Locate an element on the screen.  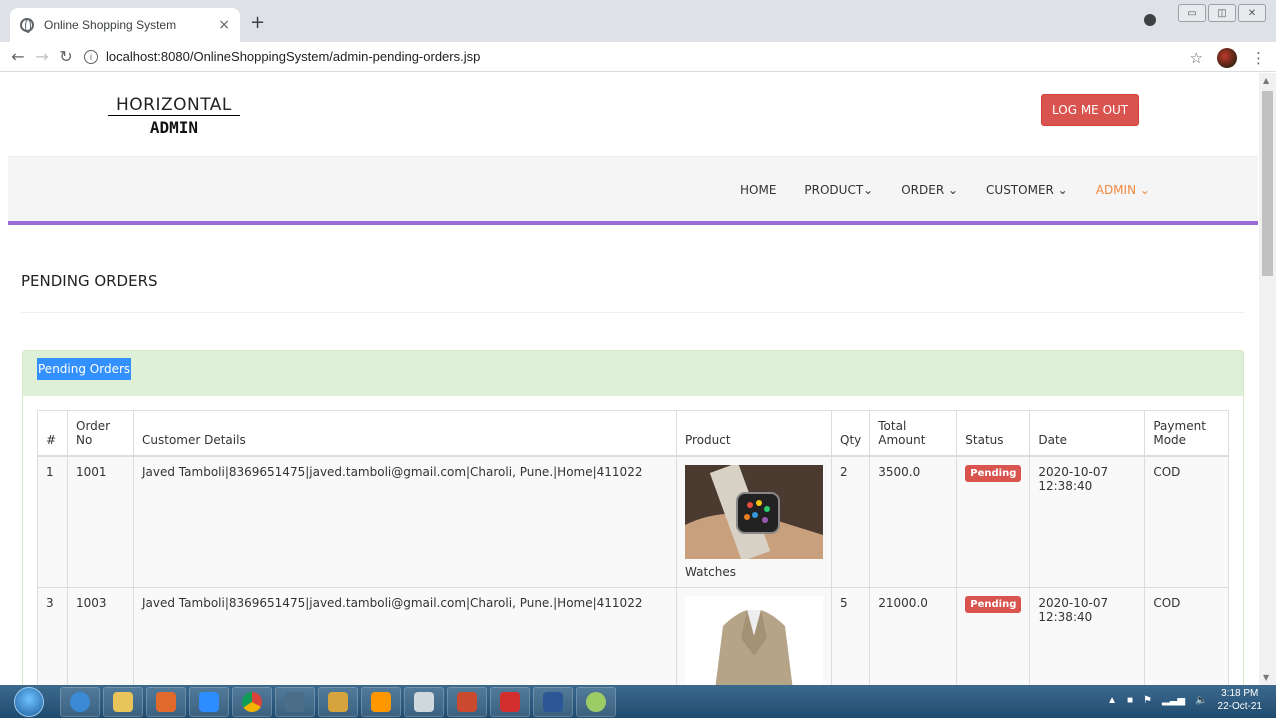
cell-amount: 3500.0 is located at coordinates (913, 521).